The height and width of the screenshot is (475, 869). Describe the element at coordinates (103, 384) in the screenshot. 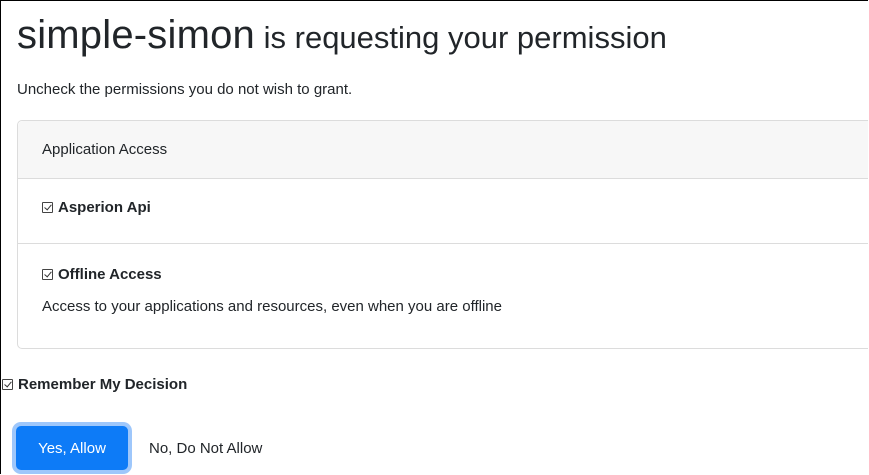

I see `remember-decision-label: Remember My Decision` at that location.